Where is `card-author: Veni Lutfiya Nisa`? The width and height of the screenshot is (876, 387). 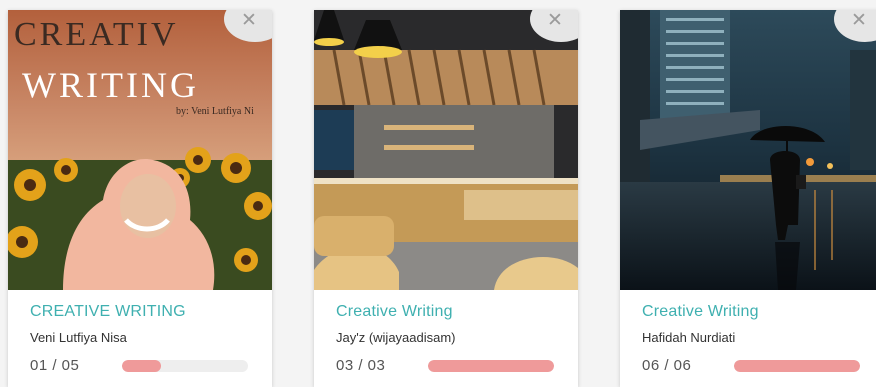
card-author: Veni Lutfiya Nisa is located at coordinates (78, 337).